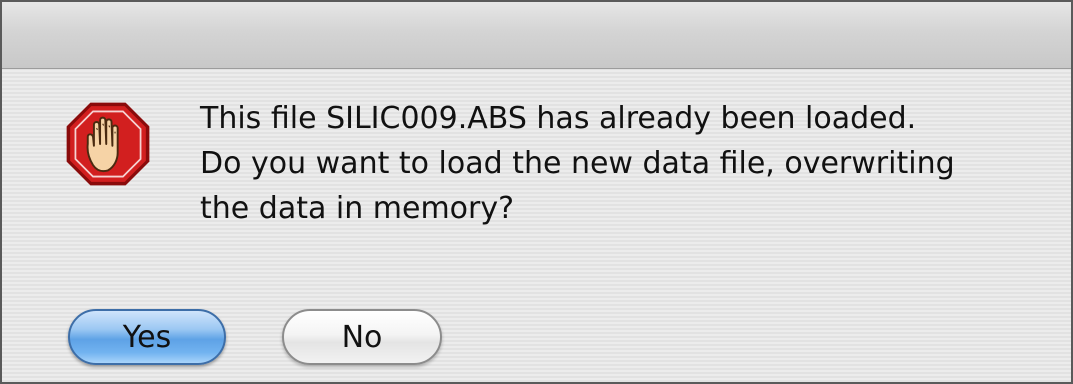 The width and height of the screenshot is (1073, 384). Describe the element at coordinates (108, 144) in the screenshot. I see `stop-hand-icon` at that location.